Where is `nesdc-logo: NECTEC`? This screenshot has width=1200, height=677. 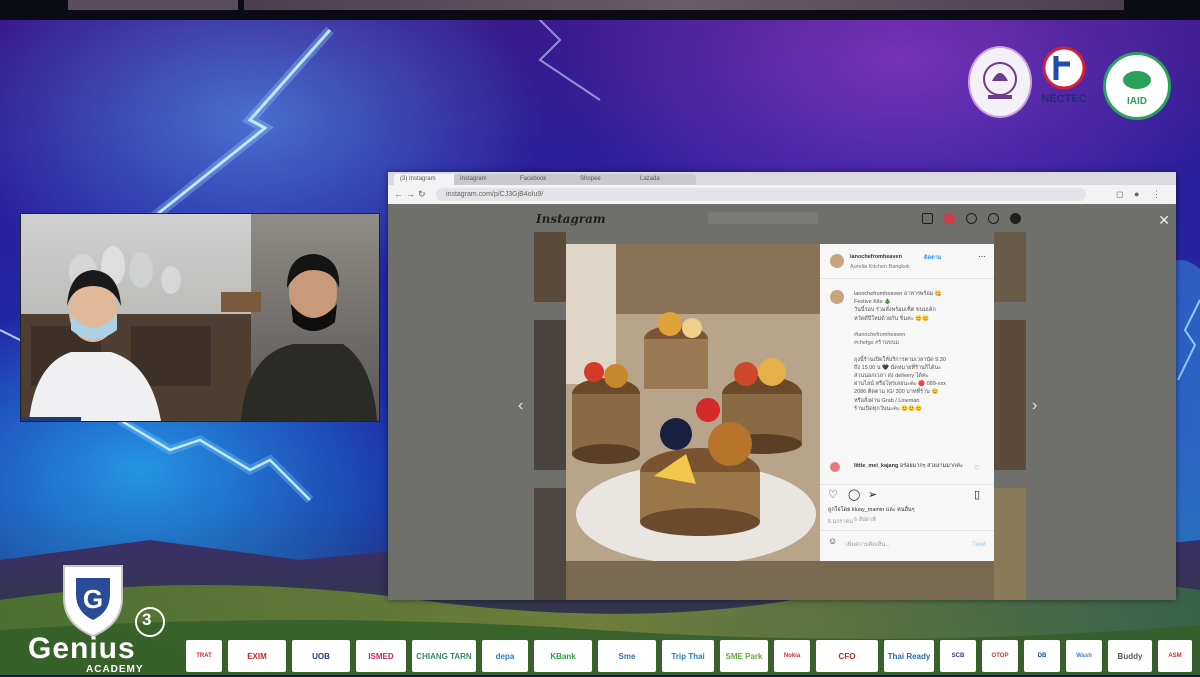 nesdc-logo: NECTEC is located at coordinates (1064, 80).